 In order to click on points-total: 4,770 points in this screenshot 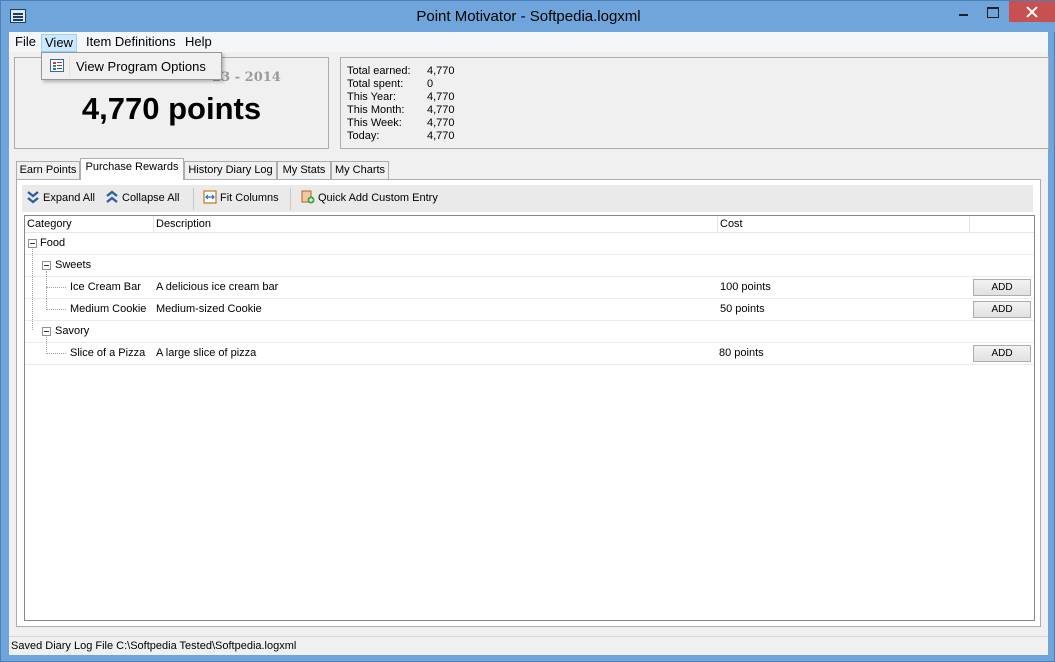, I will do `click(171, 108)`.